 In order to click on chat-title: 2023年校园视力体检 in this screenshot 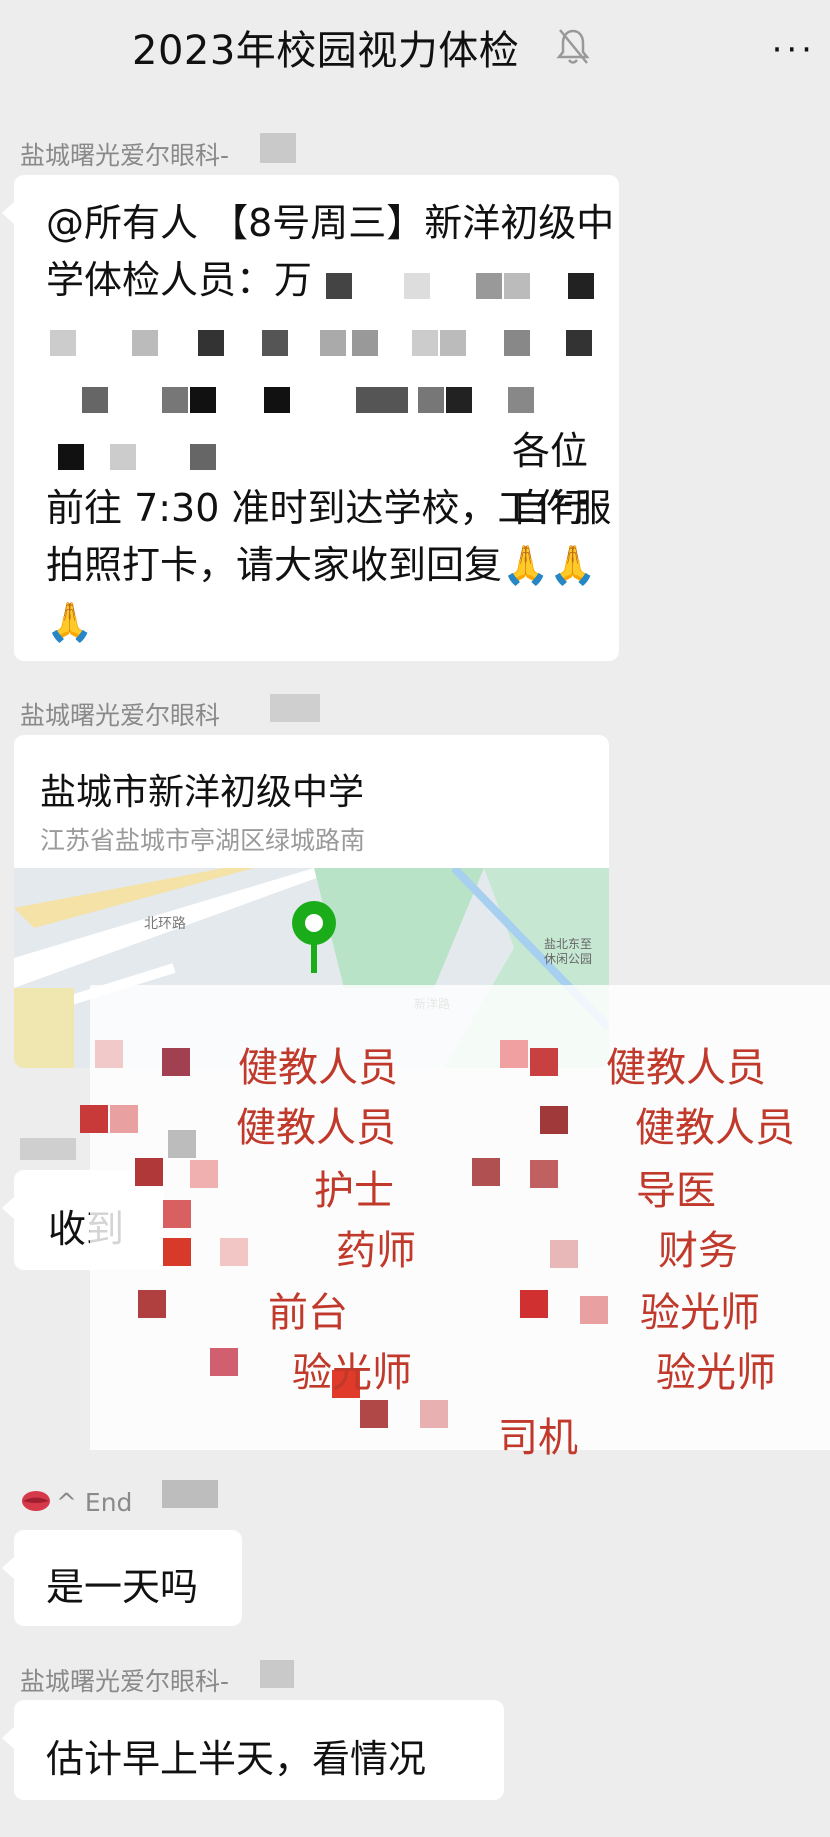, I will do `click(325, 47)`.